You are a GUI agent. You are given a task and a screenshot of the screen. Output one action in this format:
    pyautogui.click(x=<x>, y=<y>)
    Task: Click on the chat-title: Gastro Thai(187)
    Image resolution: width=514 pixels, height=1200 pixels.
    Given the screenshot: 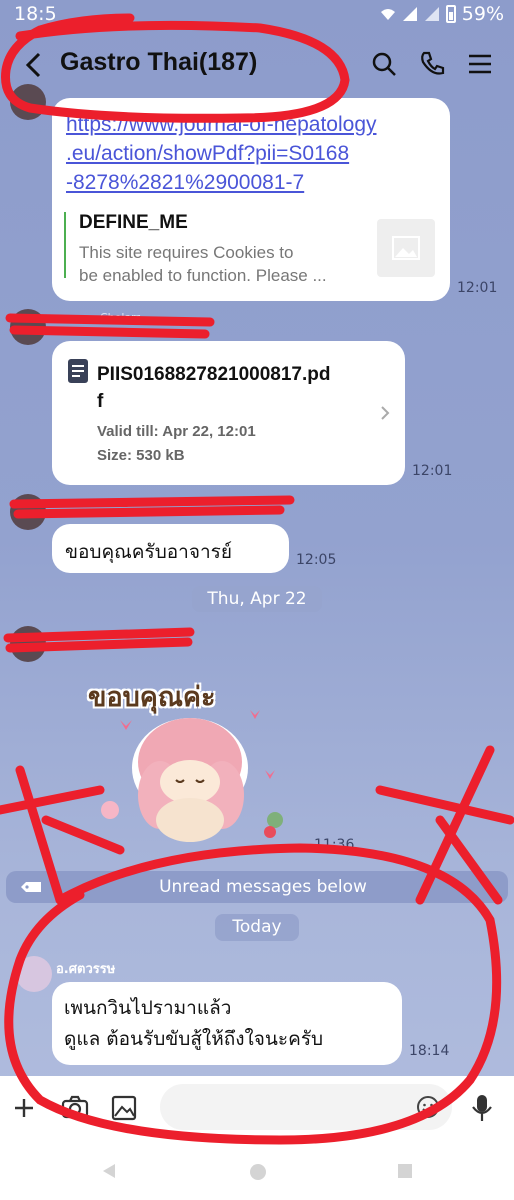 What is the action you would take?
    pyautogui.click(x=158, y=62)
    